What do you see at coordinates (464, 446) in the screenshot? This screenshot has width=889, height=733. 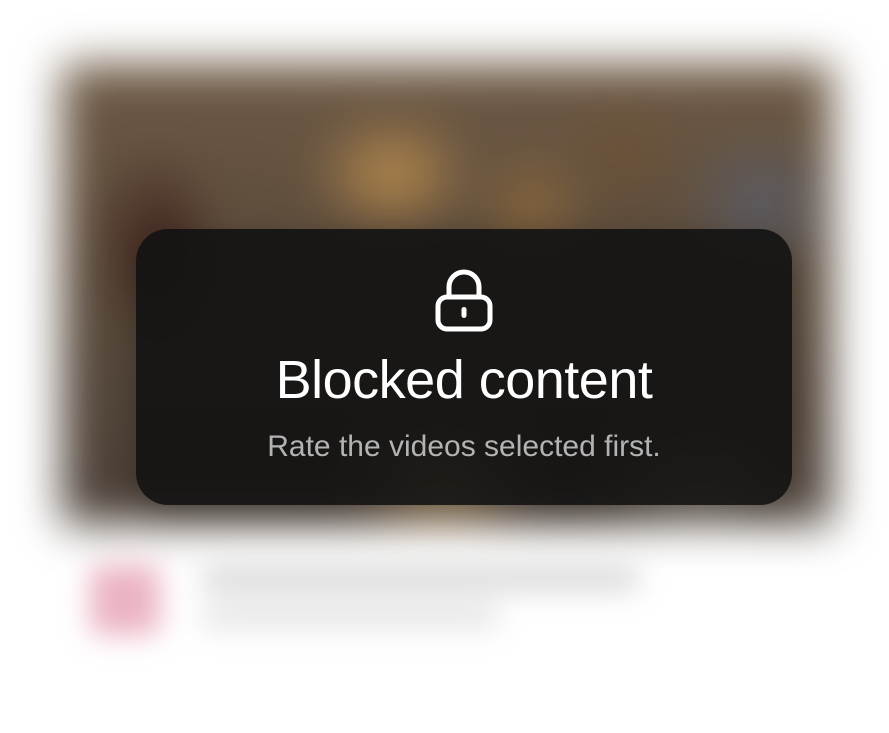 I see `blocked-content-message: Rate the videos selected first.` at bounding box center [464, 446].